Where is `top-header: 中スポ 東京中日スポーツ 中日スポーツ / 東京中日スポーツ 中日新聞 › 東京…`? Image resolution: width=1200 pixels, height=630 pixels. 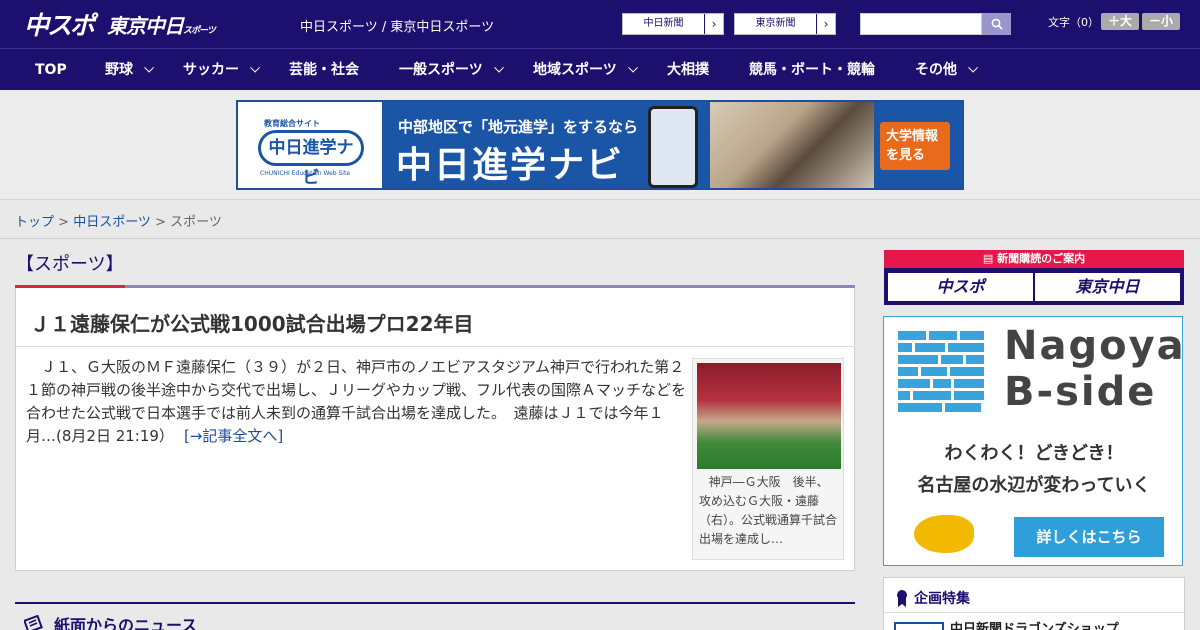 top-header: 中スポ 東京中日スポーツ 中日スポーツ / 東京中日スポーツ 中日新聞 › 東京… is located at coordinates (600, 24).